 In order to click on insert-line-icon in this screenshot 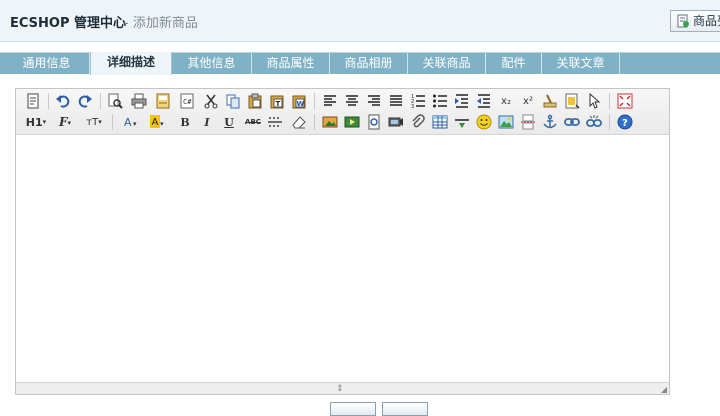, I will do `click(462, 122)`.